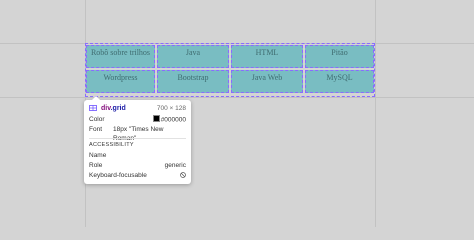 The width and height of the screenshot is (474, 240). I want to click on grid-cell: Java Web, so click(267, 81).